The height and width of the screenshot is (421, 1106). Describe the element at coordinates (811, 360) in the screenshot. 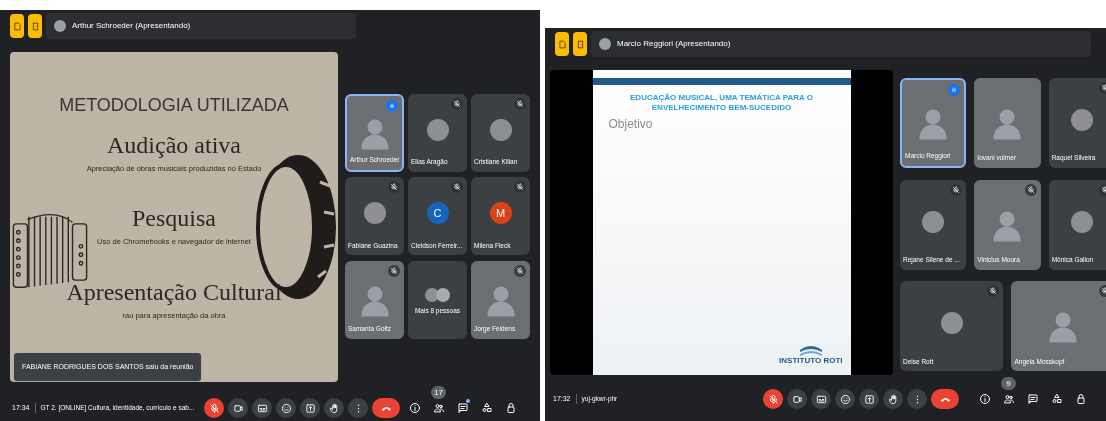

I see `logo-text: INSTITUTO ROTI` at that location.